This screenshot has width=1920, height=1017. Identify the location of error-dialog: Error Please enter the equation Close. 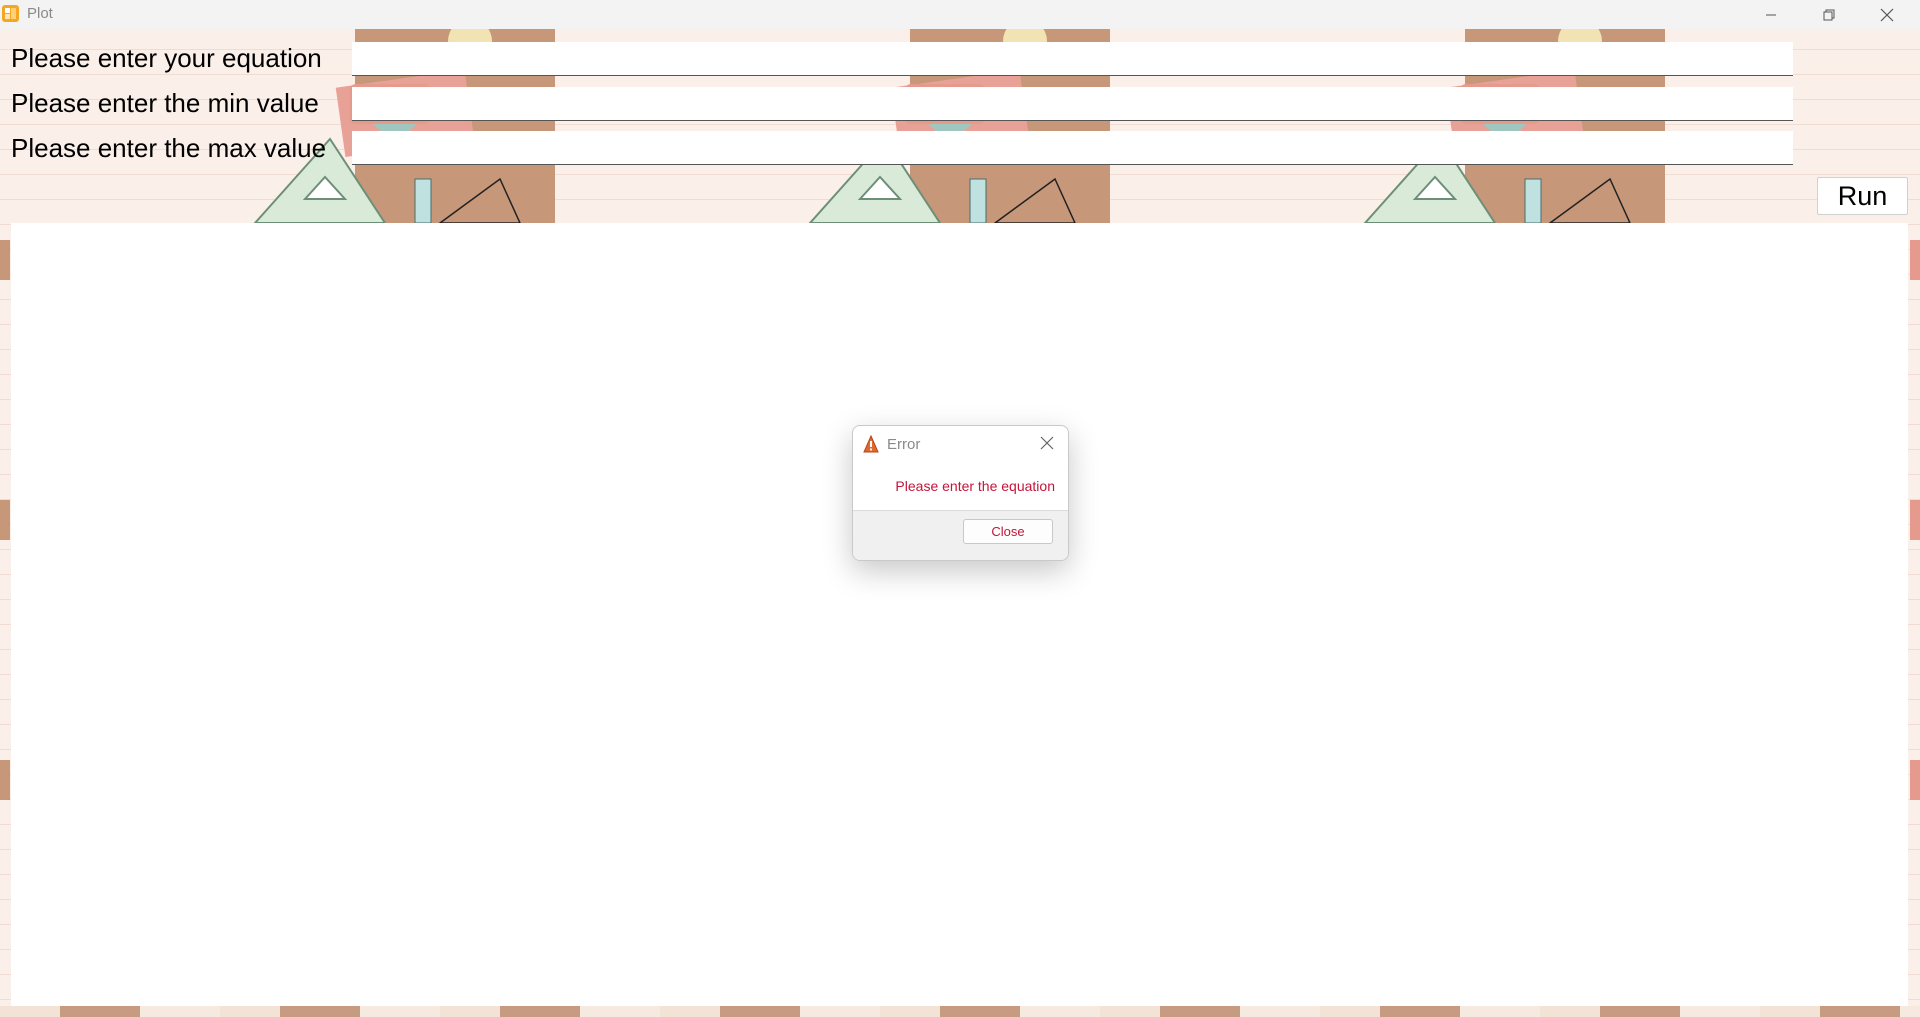
(960, 493).